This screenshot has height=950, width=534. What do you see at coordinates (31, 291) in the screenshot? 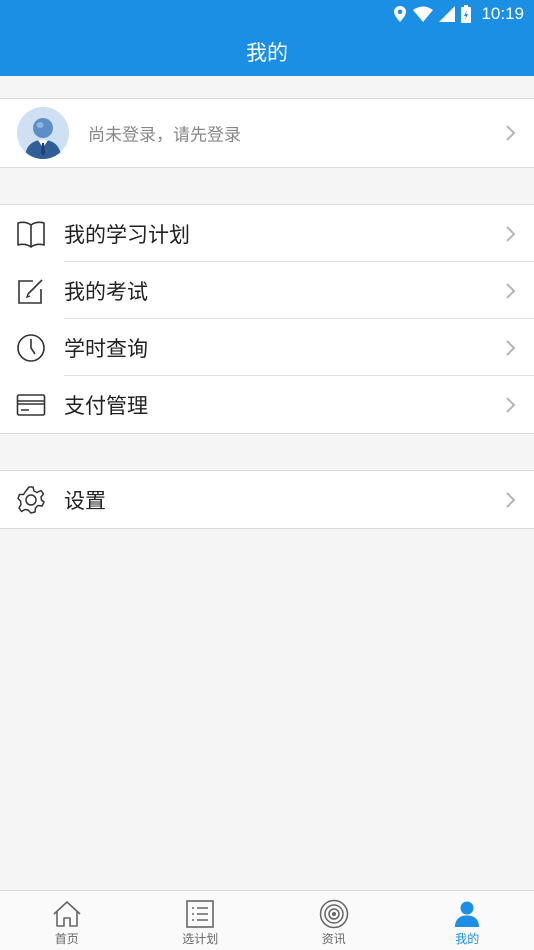
I see `edit-icon` at bounding box center [31, 291].